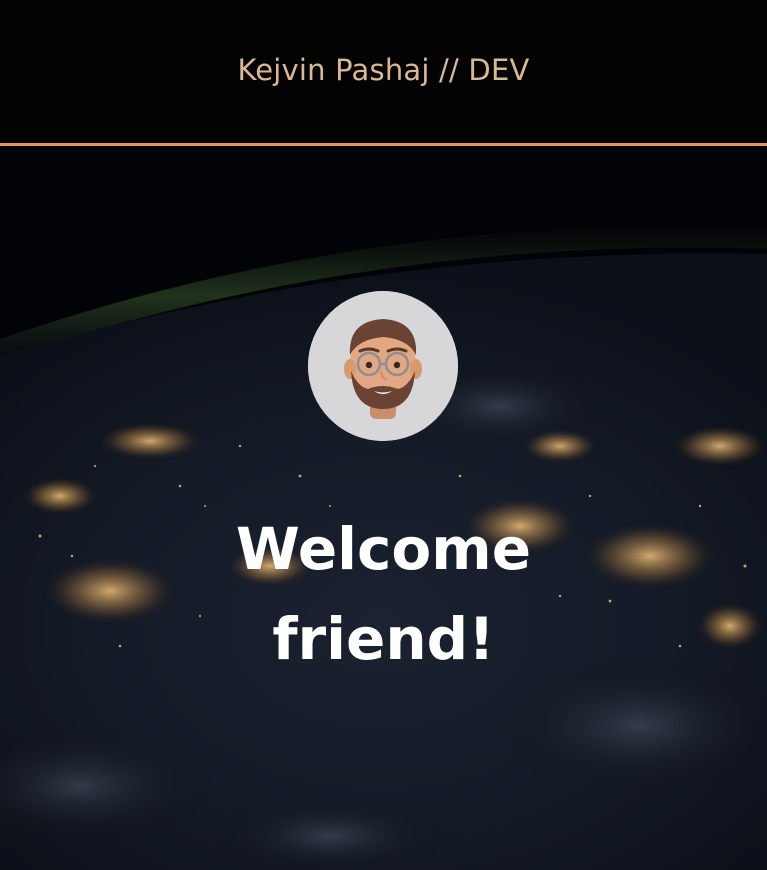 This screenshot has height=870, width=767. I want to click on site-brand: Kejvin Pashaj // DEV, so click(383, 70).